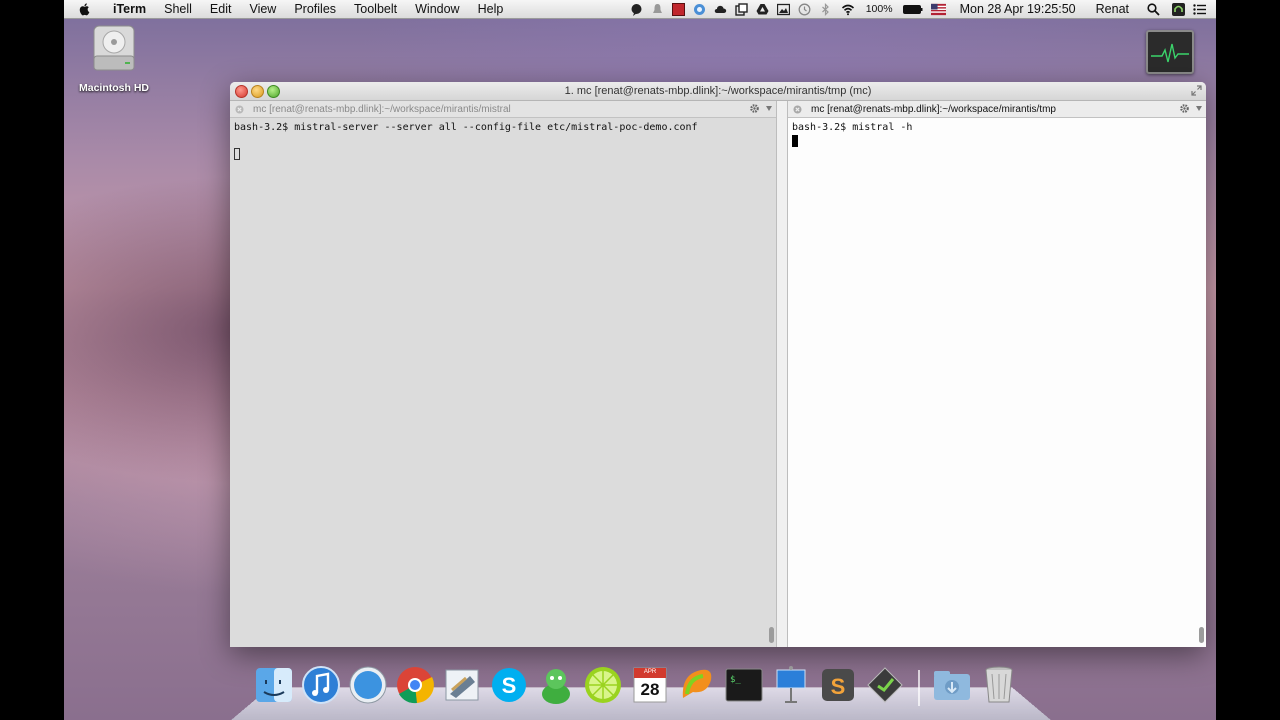  Describe the element at coordinates (321, 685) in the screenshot. I see `itunes-icon` at that location.